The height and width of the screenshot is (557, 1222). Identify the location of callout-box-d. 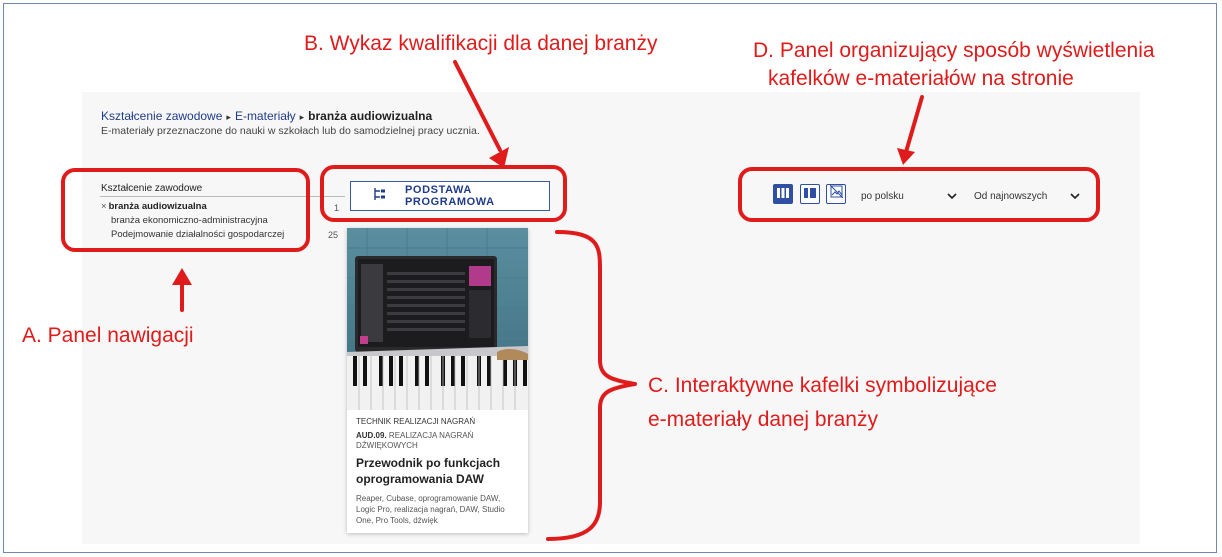
(919, 194).